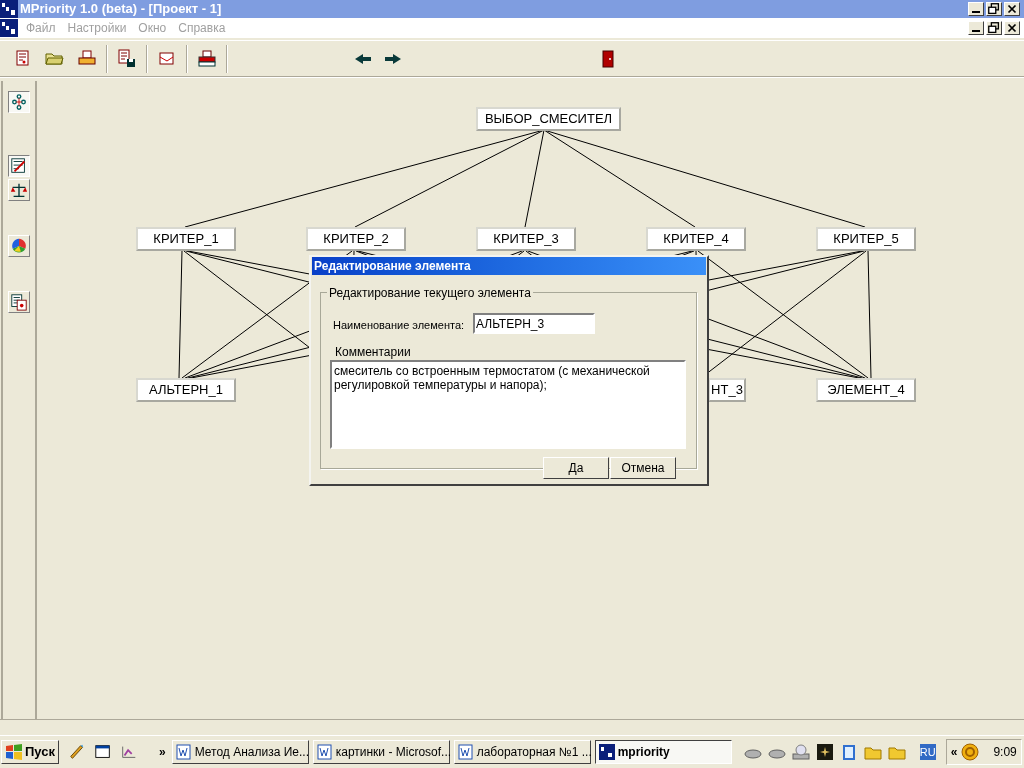  I want to click on dialog-title: Редактирование элемента, so click(509, 266).